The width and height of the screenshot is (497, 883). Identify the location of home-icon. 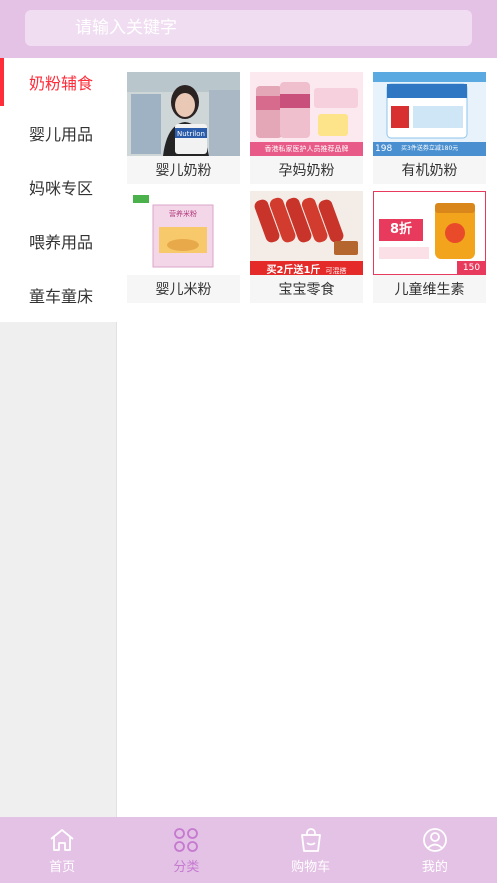
(62, 839).